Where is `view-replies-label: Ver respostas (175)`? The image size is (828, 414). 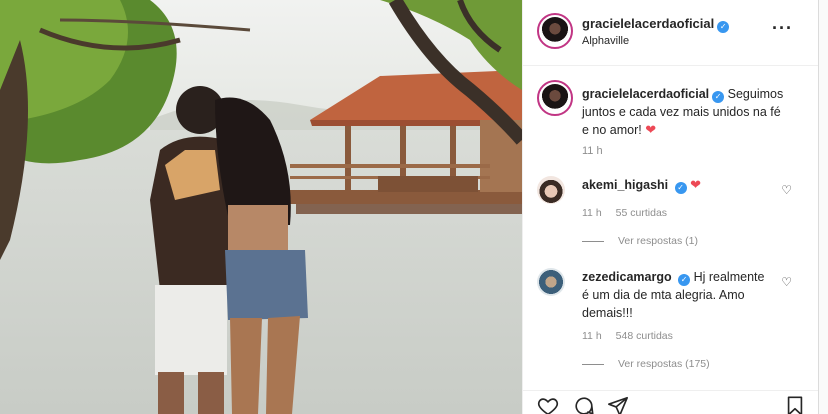 view-replies-label: Ver respostas (175) is located at coordinates (664, 364).